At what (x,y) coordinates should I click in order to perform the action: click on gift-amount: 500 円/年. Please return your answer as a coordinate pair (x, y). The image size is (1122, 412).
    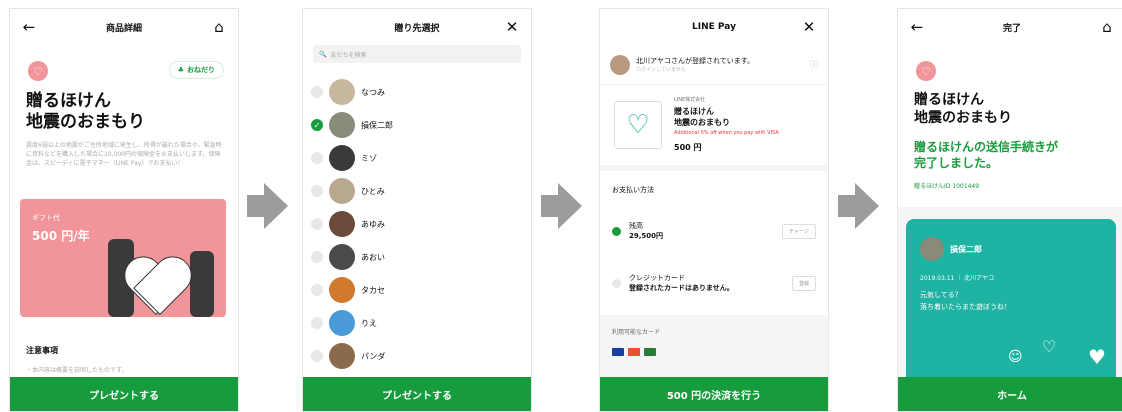
    Looking at the image, I should click on (61, 236).